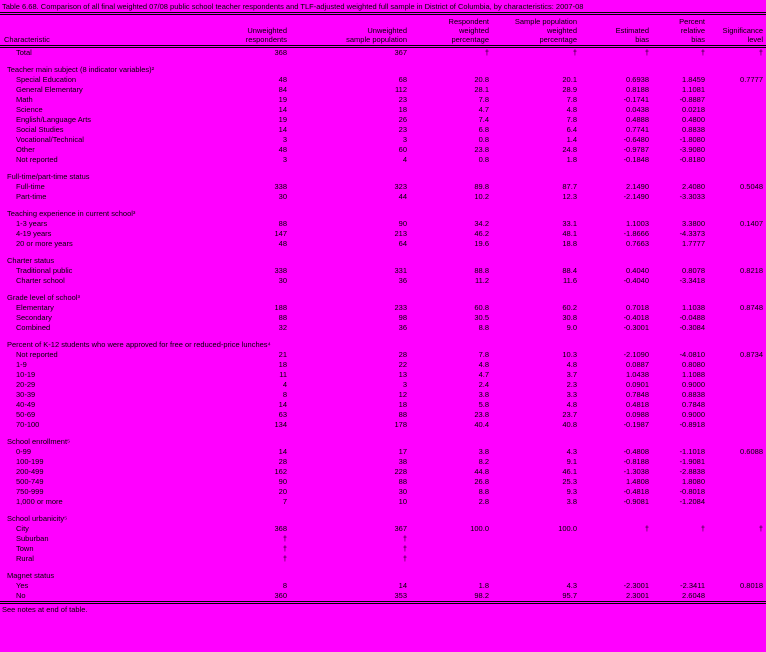 This screenshot has height=652, width=766. What do you see at coordinates (32, 538) in the screenshot?
I see `row-label: Suburban` at bounding box center [32, 538].